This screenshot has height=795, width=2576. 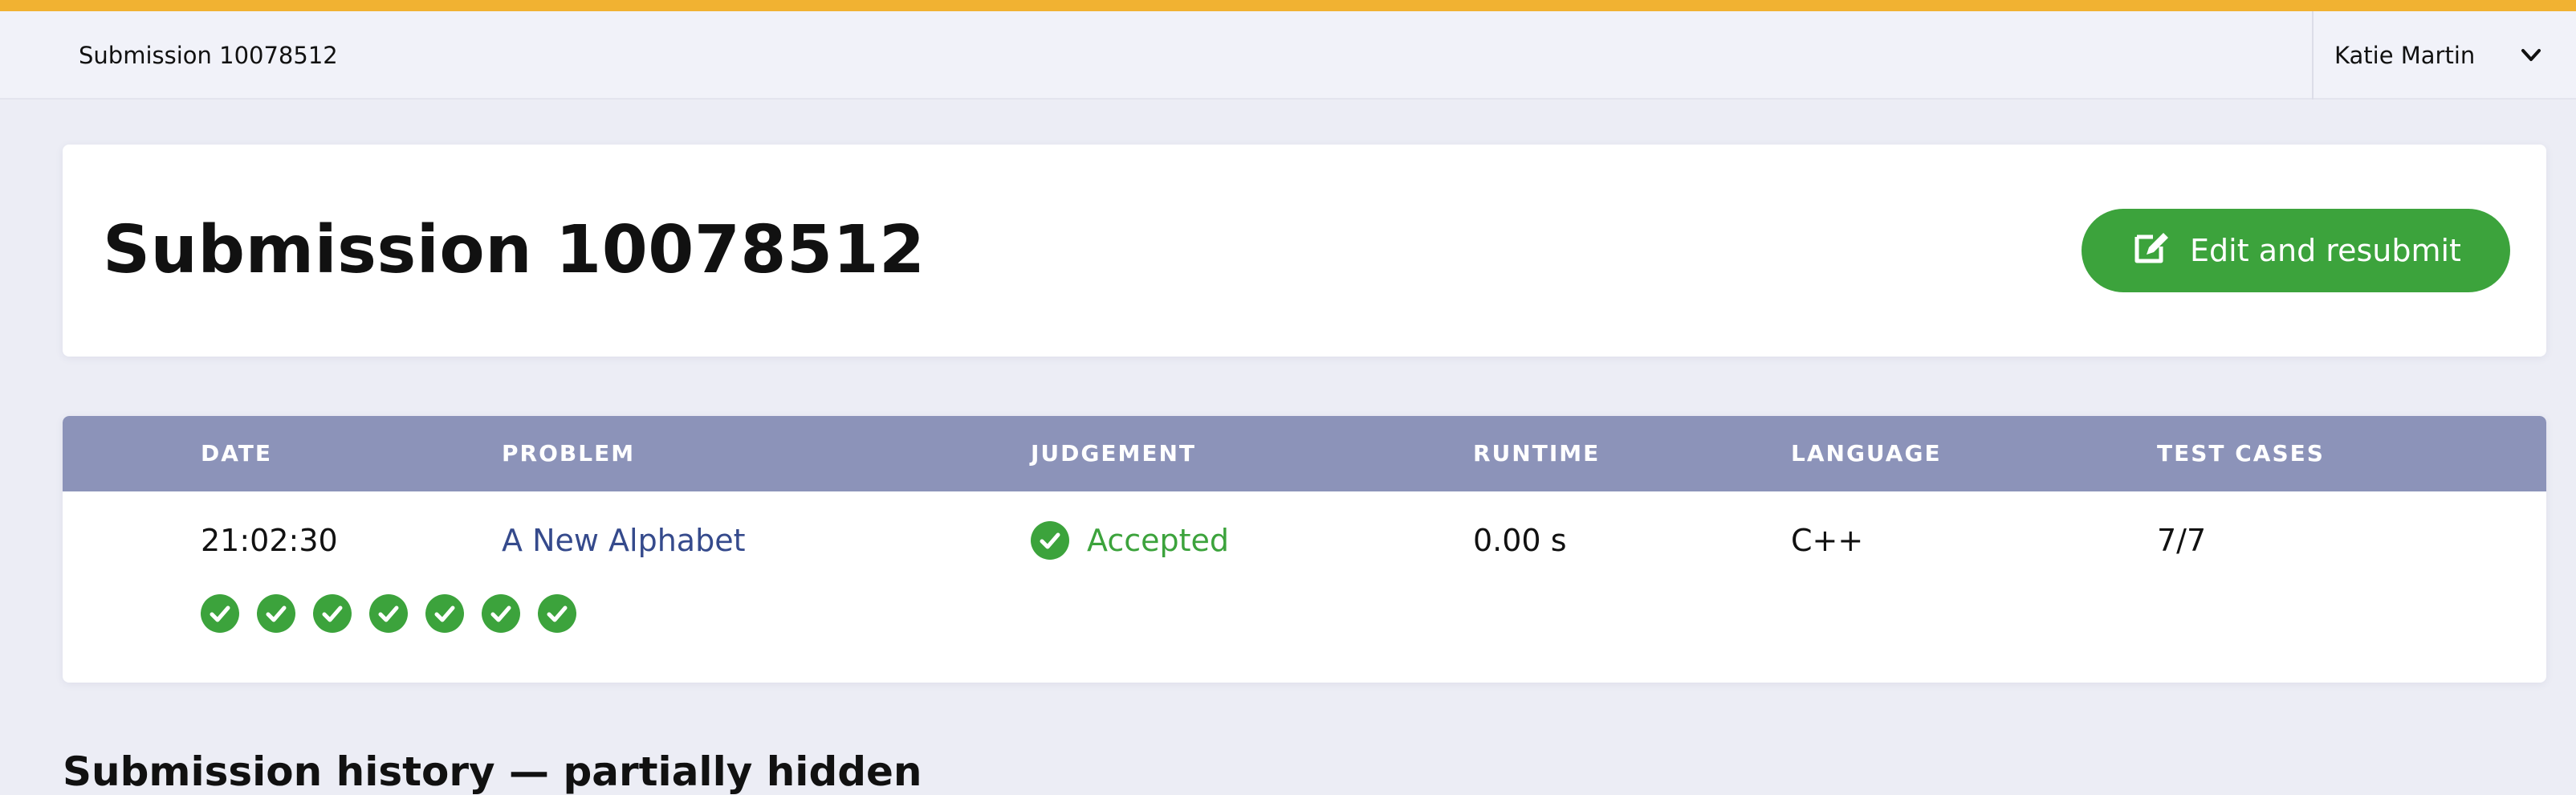 What do you see at coordinates (1866, 453) in the screenshot?
I see `column-header-language: LANGUAGE` at bounding box center [1866, 453].